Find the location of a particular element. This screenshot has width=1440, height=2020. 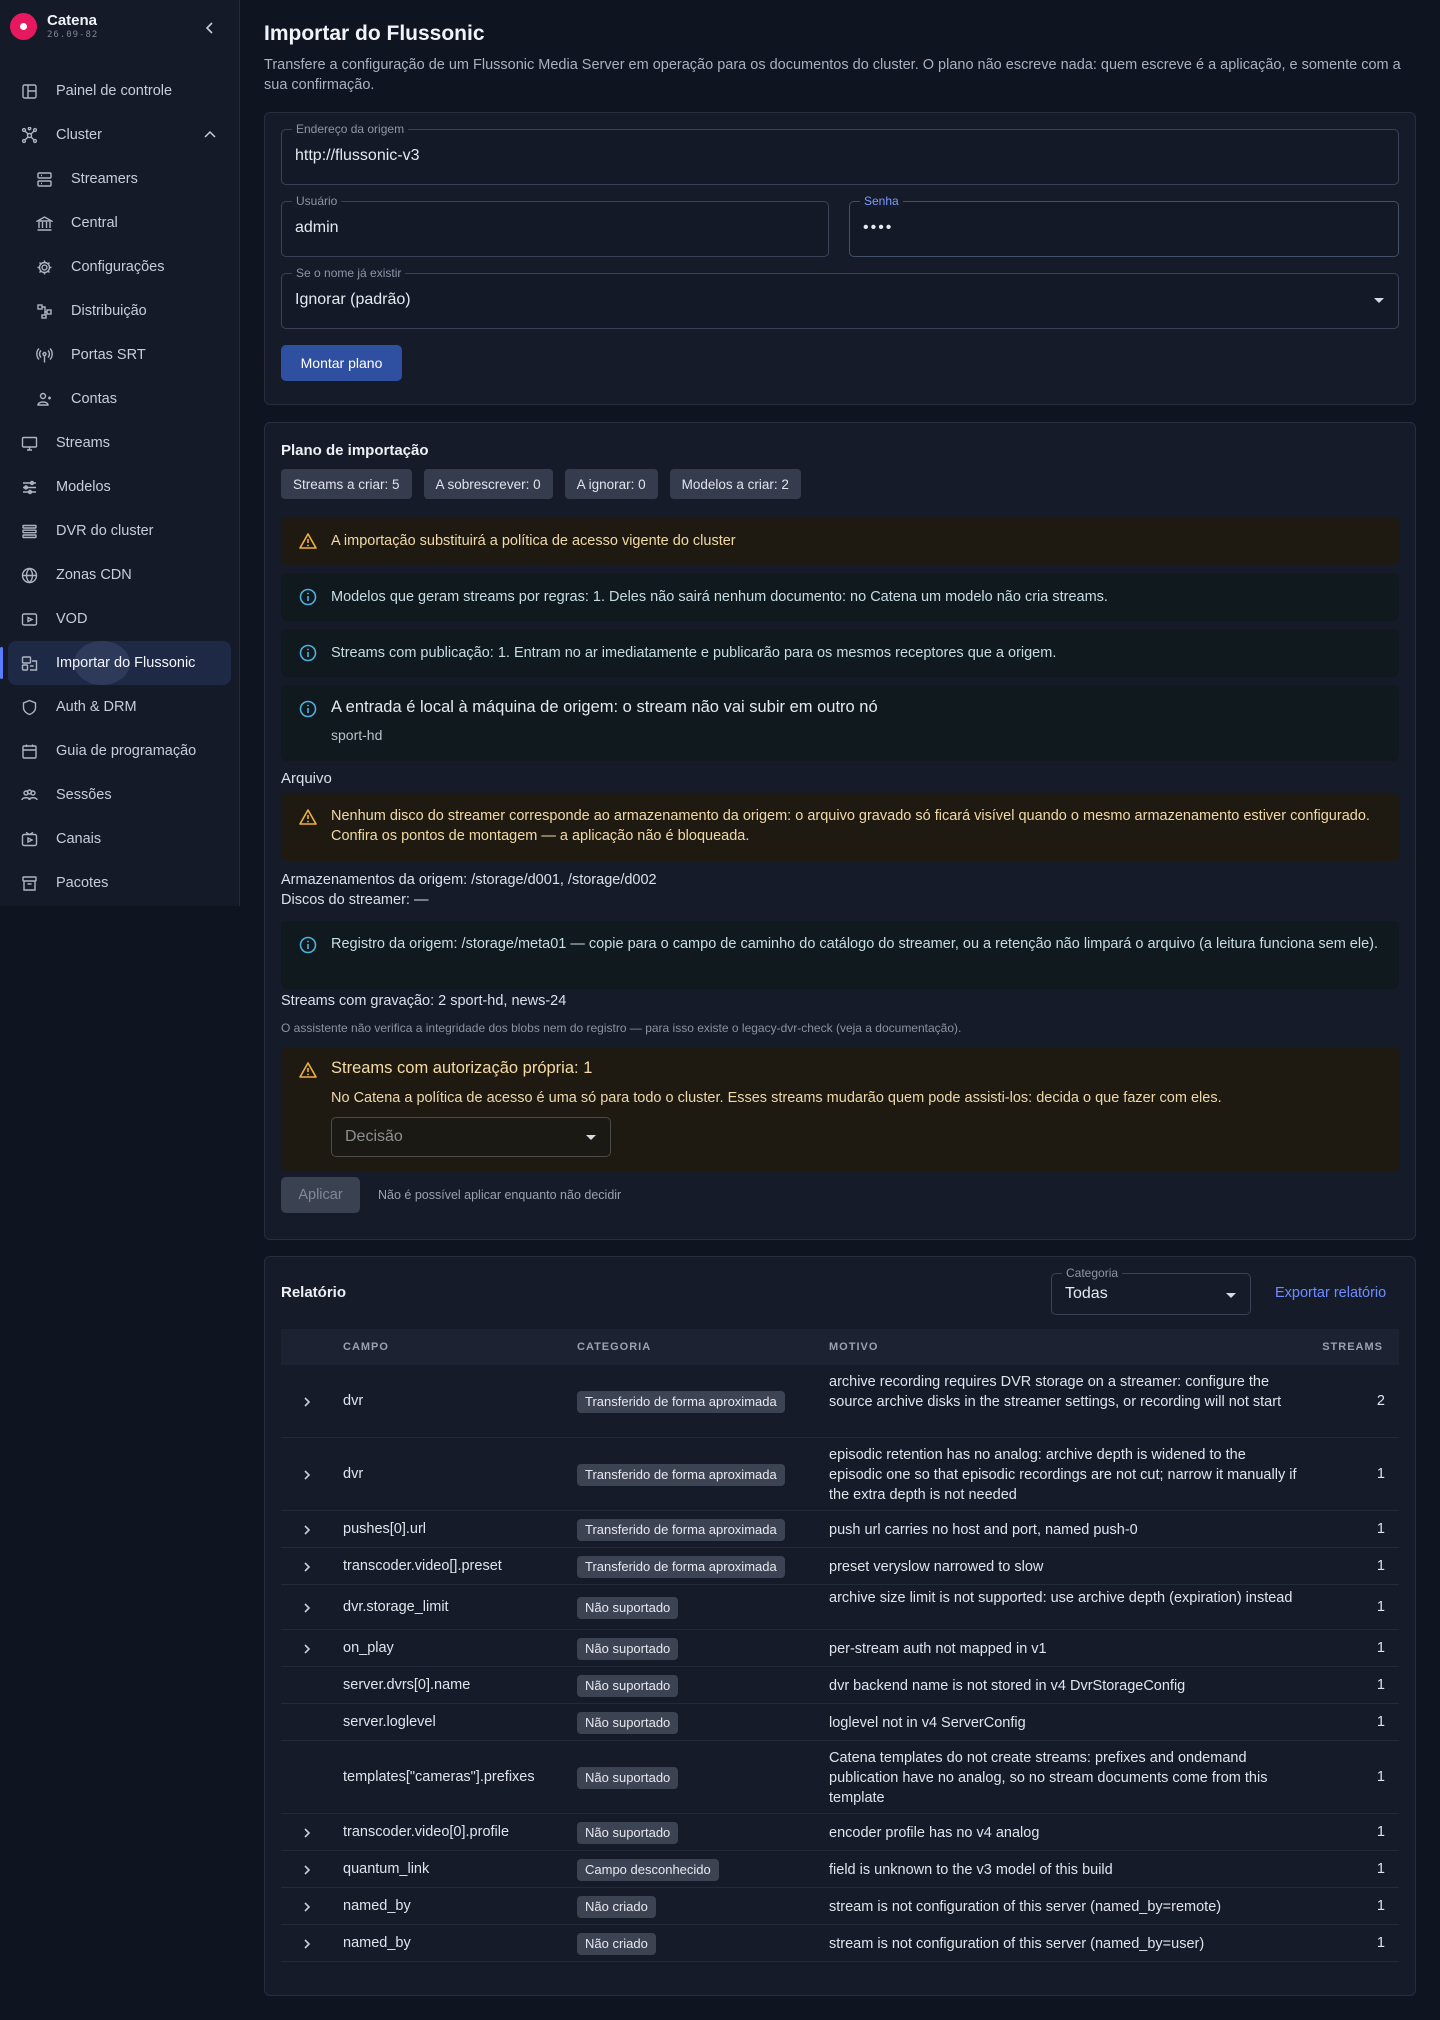

sidebar-item-streams: Streams is located at coordinates (119, 443).